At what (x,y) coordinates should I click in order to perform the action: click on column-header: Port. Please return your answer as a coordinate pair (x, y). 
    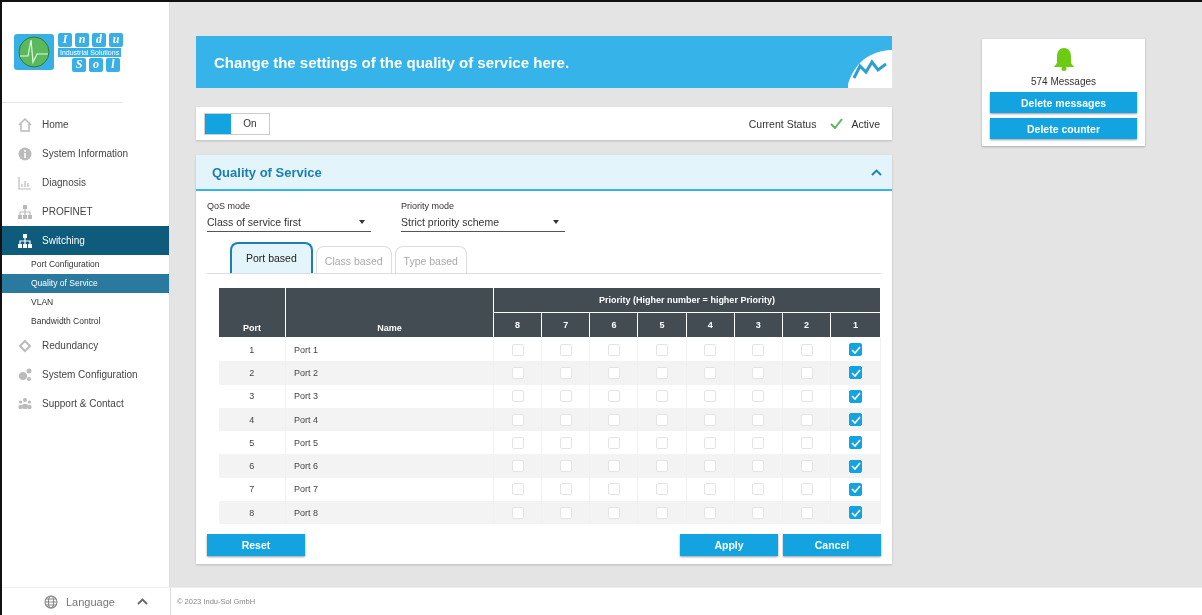
    Looking at the image, I should click on (252, 312).